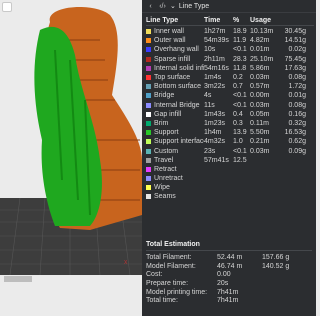 The height and width of the screenshot is (316, 320). I want to click on line-type-cell: Inner wall, so click(175, 31).